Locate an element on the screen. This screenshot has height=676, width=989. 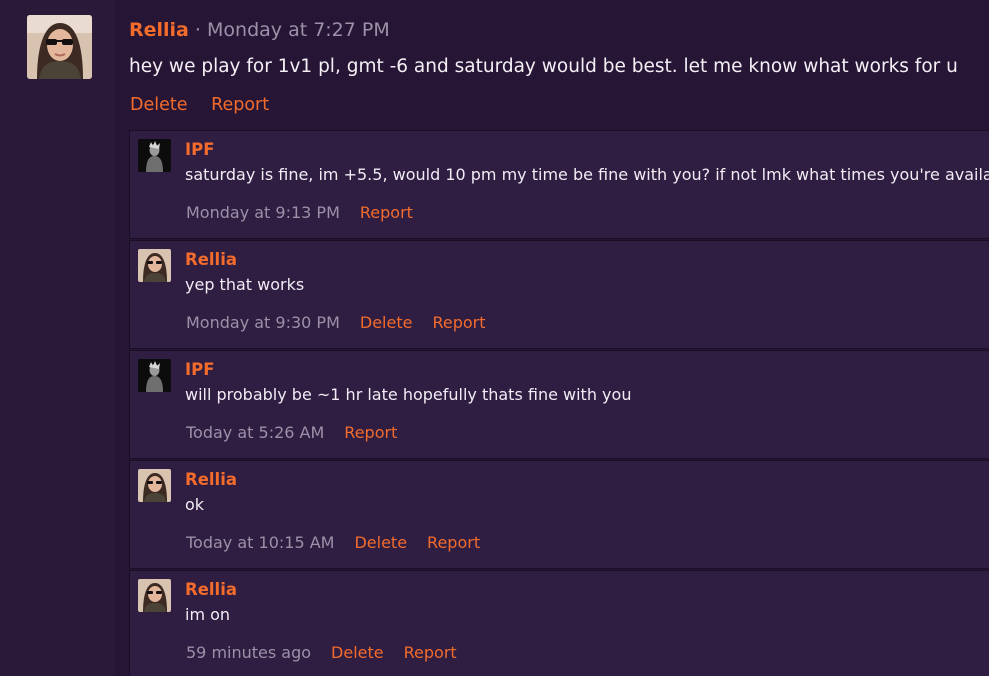
reply-timestamp: Today at 5:26 AM is located at coordinates (255, 432).